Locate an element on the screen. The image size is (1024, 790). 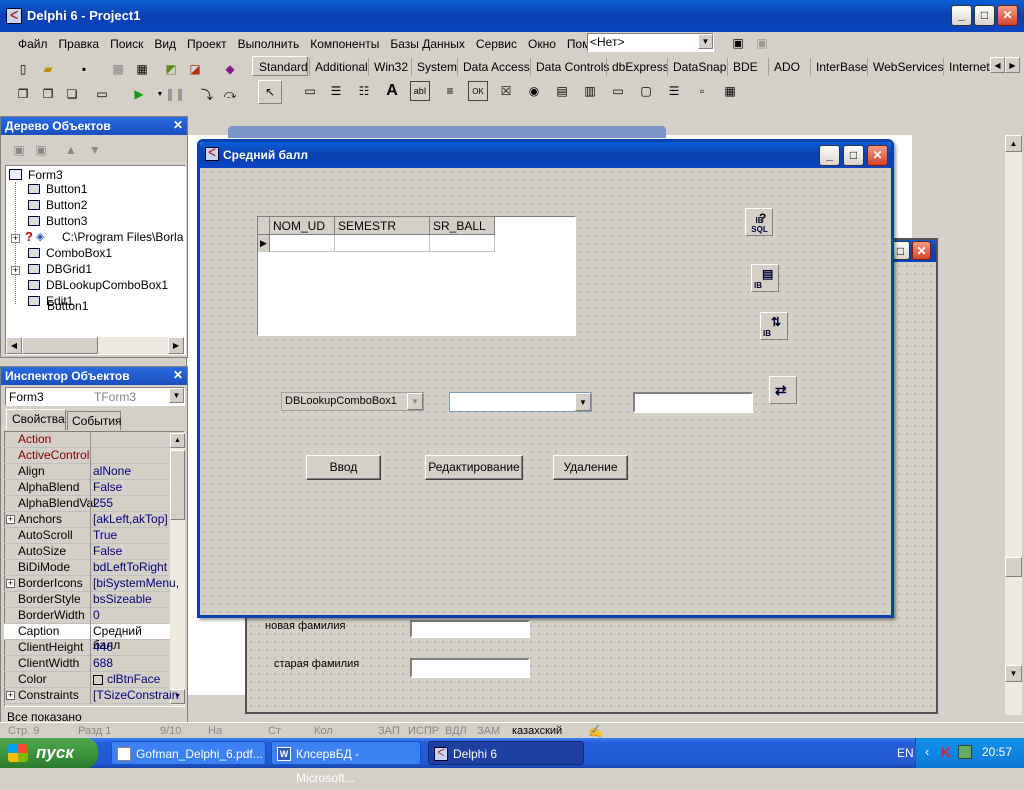
property-row: + BorderIcons [biSystemMenu, is located at coordinates (91, 584).